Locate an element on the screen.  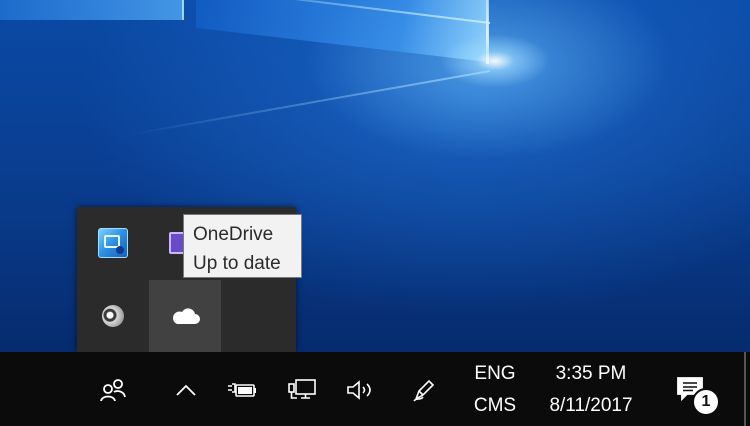
wallpaper-light-beam is located at coordinates (308, 103).